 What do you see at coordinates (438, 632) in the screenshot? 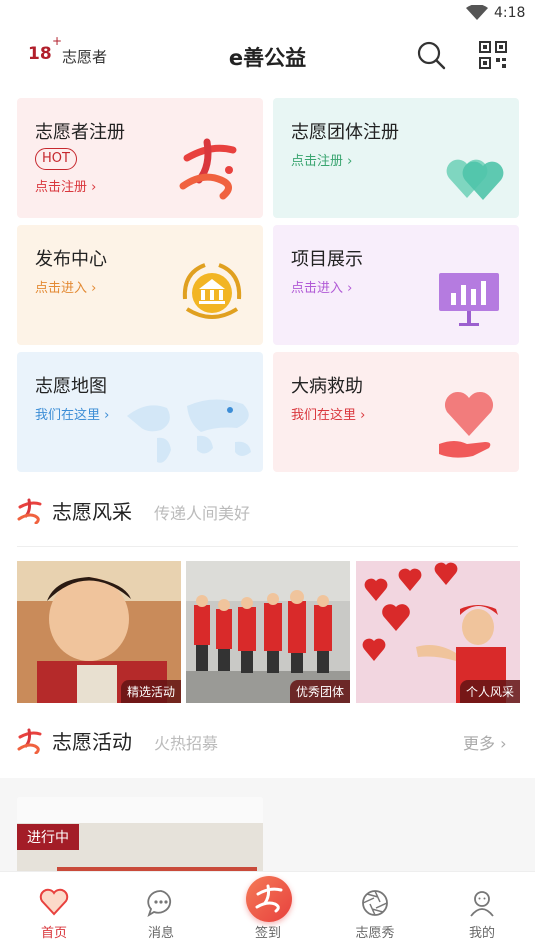
I see `photo-personal-style: 个人风采` at bounding box center [438, 632].